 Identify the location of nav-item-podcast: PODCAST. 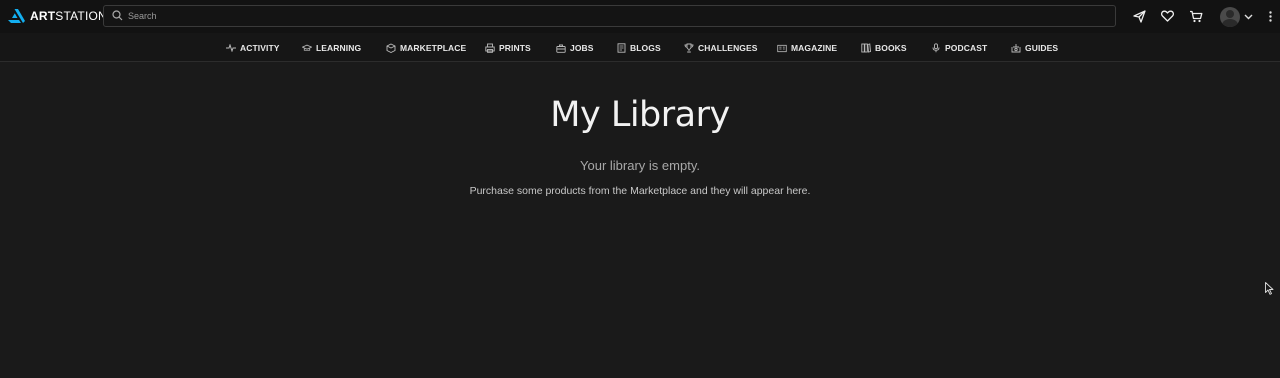
(959, 48).